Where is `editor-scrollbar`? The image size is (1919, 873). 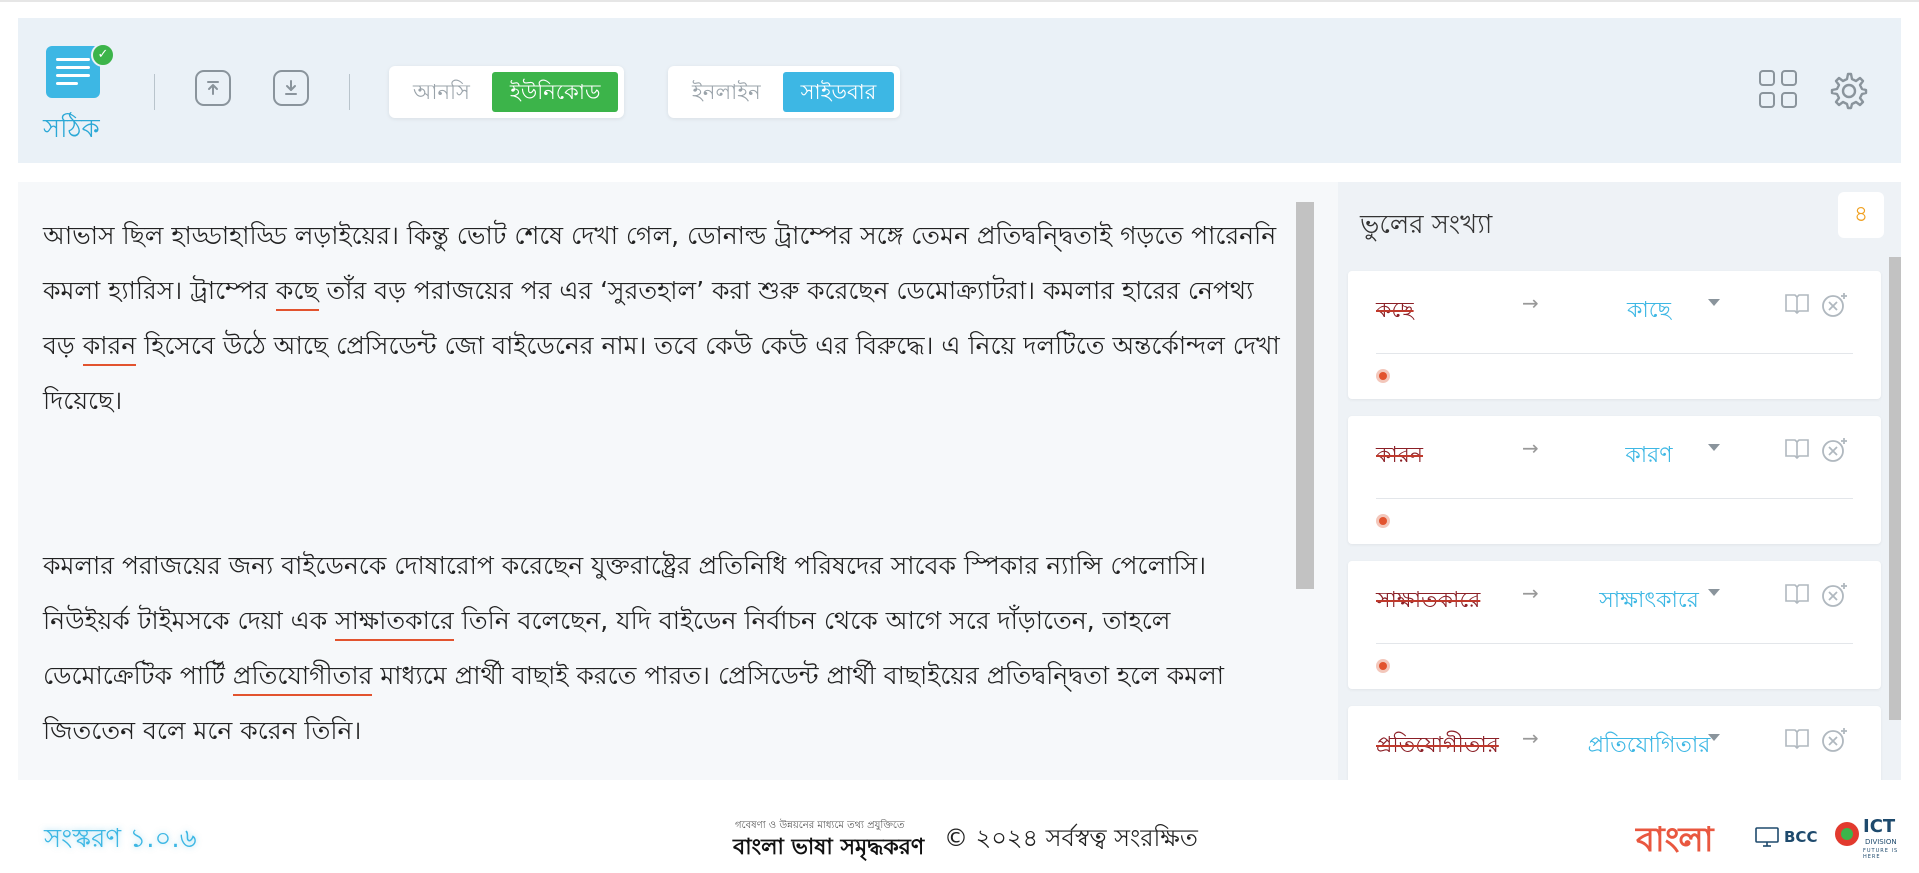 editor-scrollbar is located at coordinates (1305, 395).